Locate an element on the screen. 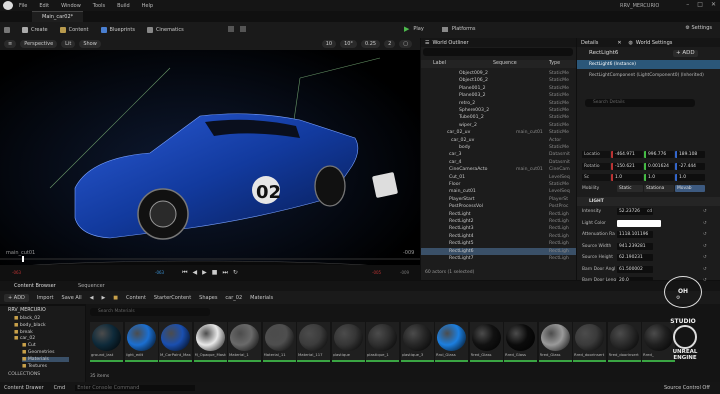 This screenshot has width=720, height=394. menu-window: Window is located at coordinates (71, 6).